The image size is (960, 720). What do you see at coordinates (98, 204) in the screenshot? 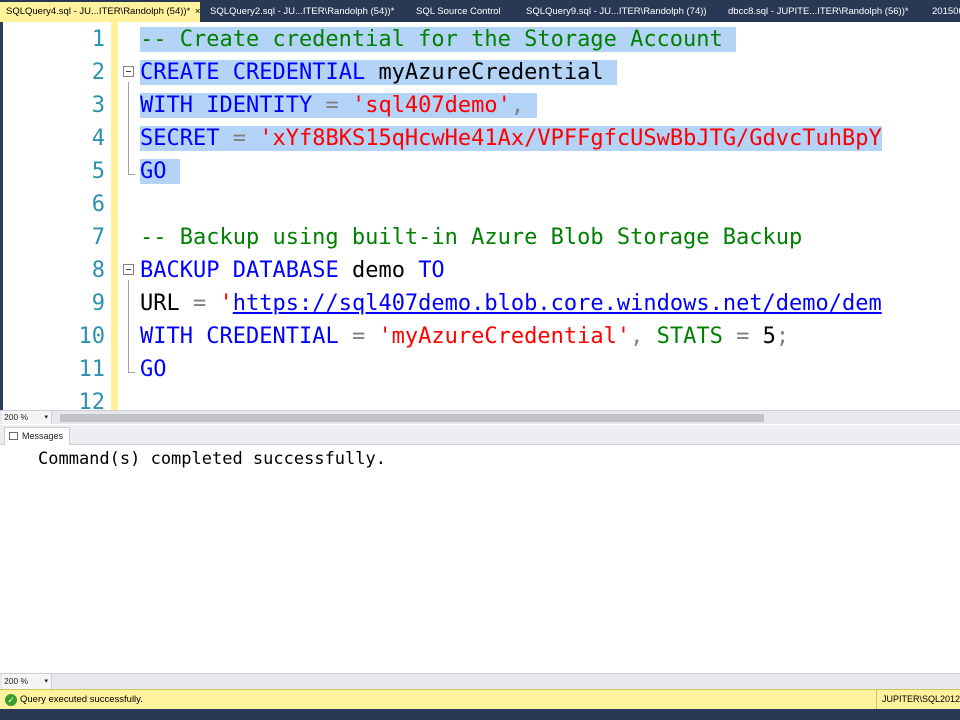
I see `line-number: 6` at bounding box center [98, 204].